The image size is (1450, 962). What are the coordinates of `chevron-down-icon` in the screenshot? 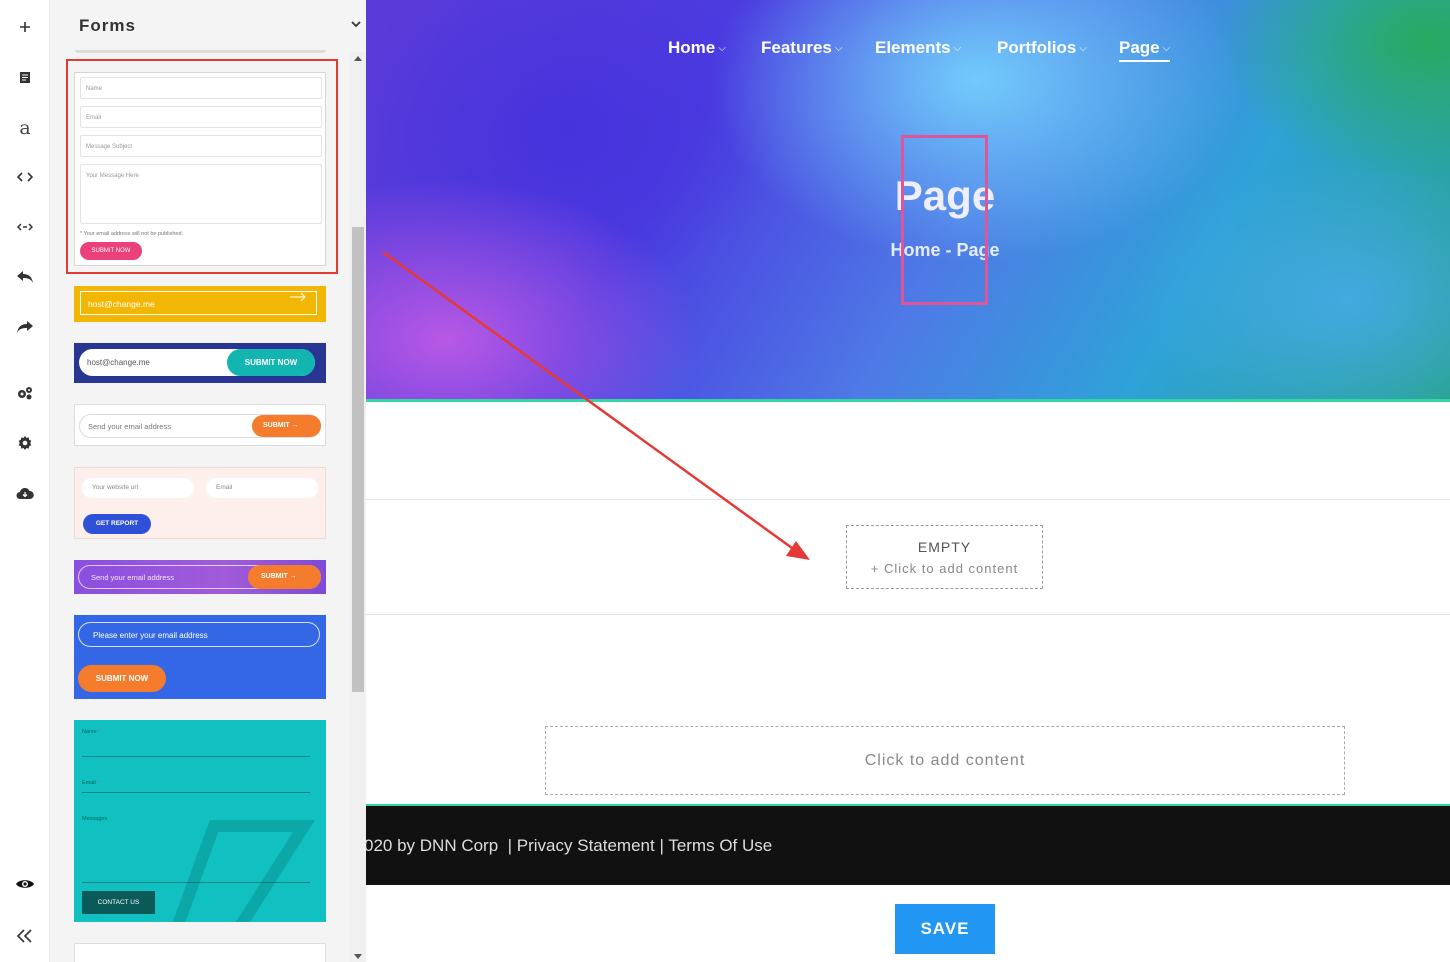 It's located at (356, 24).